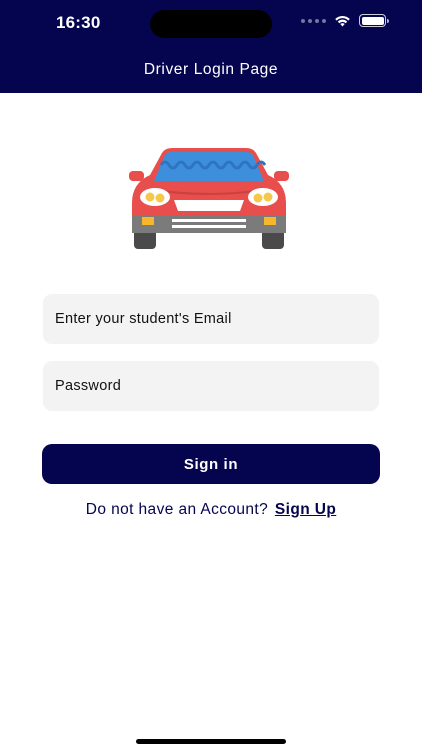  I want to click on password-field, so click(211, 386).